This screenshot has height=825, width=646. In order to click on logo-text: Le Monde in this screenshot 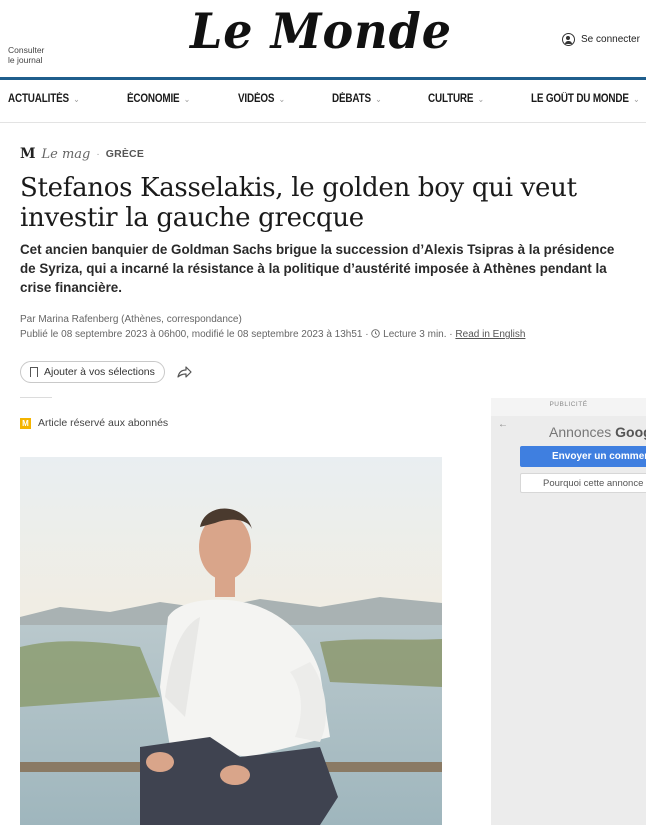, I will do `click(321, 31)`.